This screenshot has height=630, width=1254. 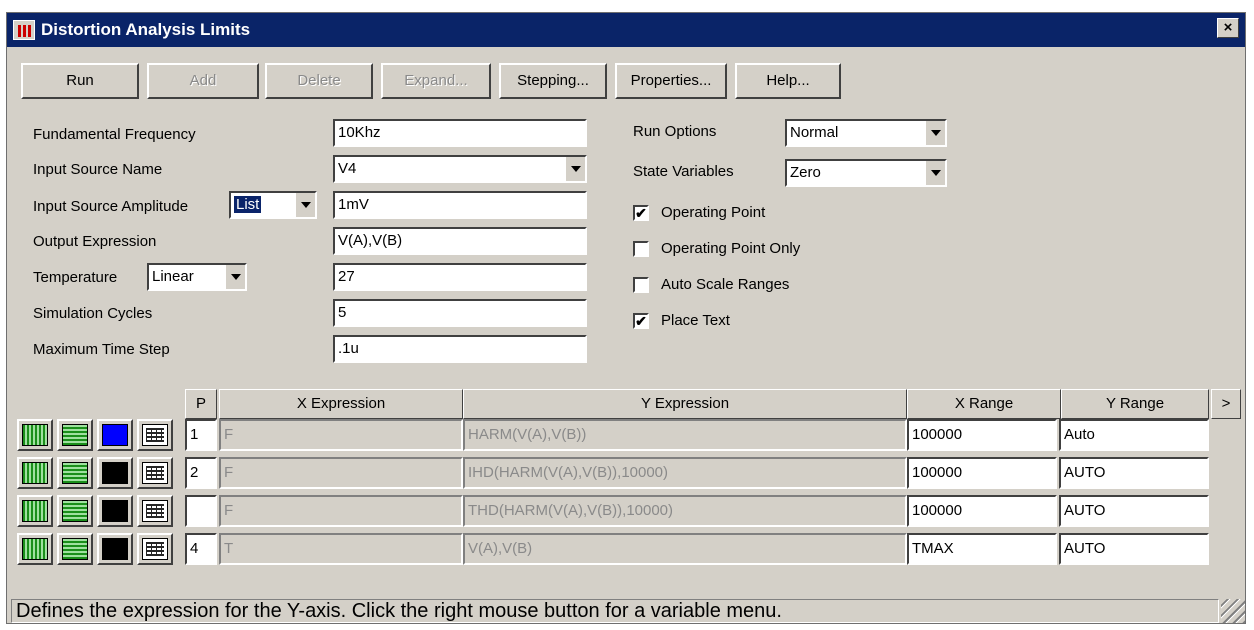 What do you see at coordinates (982, 435) in the screenshot?
I see `row-1-x-range: 100000` at bounding box center [982, 435].